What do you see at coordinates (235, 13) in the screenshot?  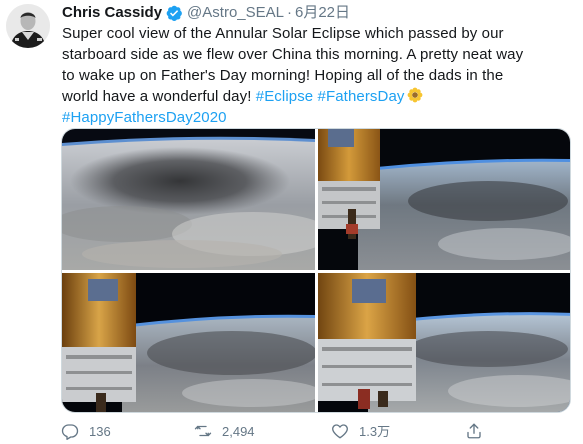 I see `author-handle: @Astro_SEAL` at bounding box center [235, 13].